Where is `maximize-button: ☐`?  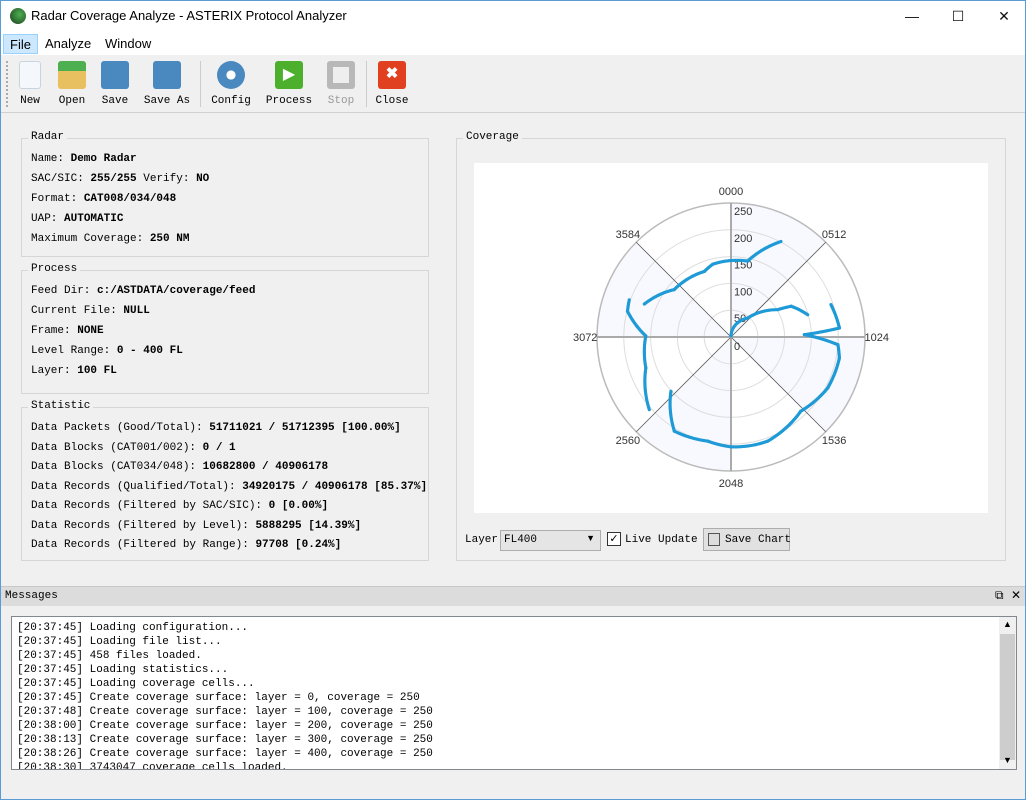 maximize-button: ☐ is located at coordinates (958, 16).